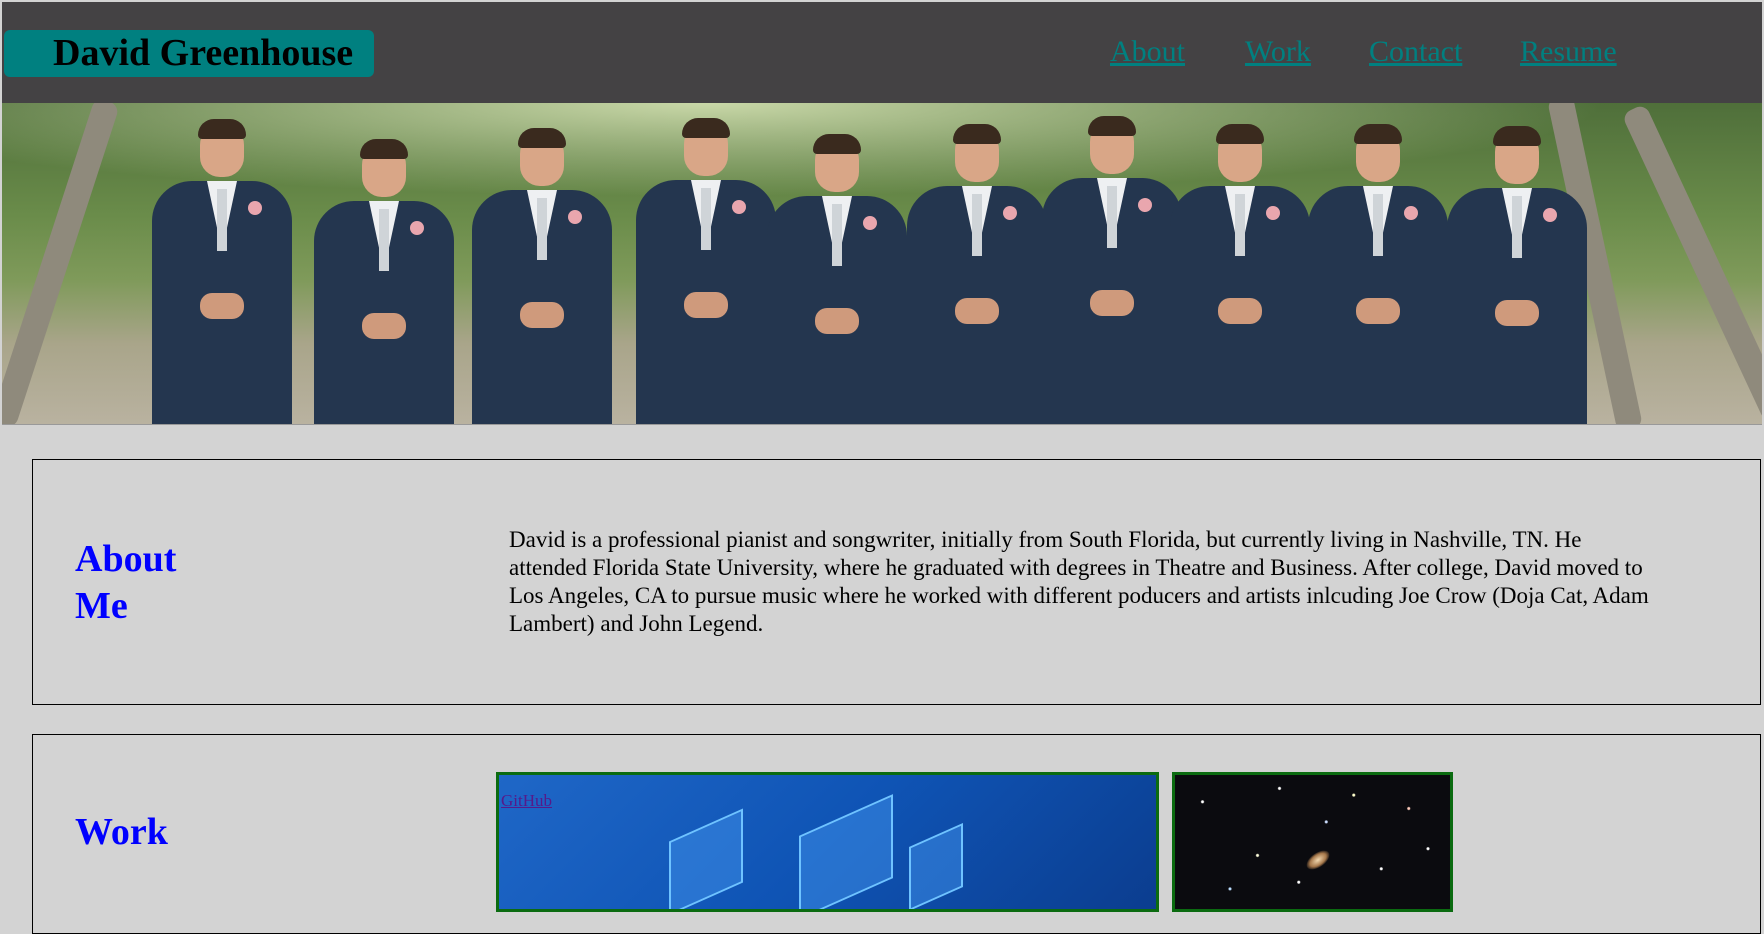  I want to click on work-heading: Work, so click(121, 832).